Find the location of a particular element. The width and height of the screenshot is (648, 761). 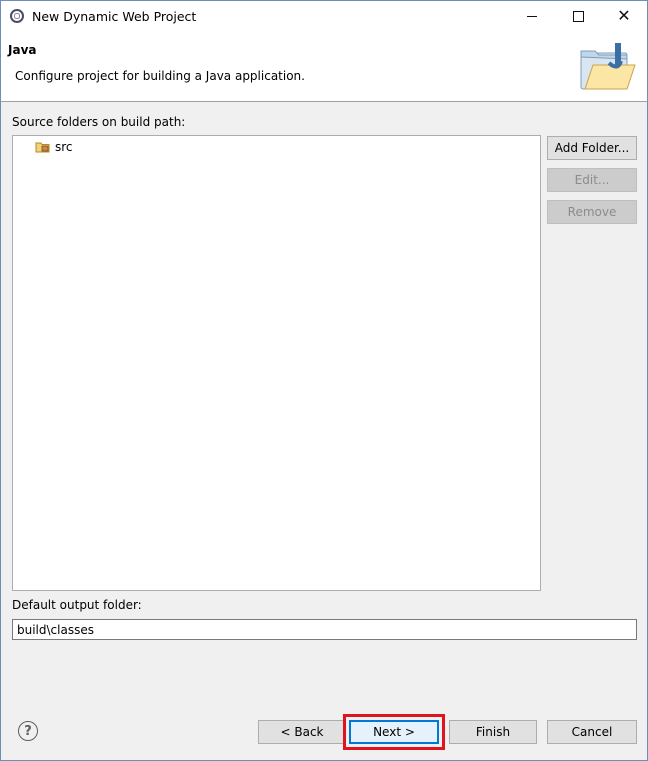

tree-item-label: src is located at coordinates (64, 147).